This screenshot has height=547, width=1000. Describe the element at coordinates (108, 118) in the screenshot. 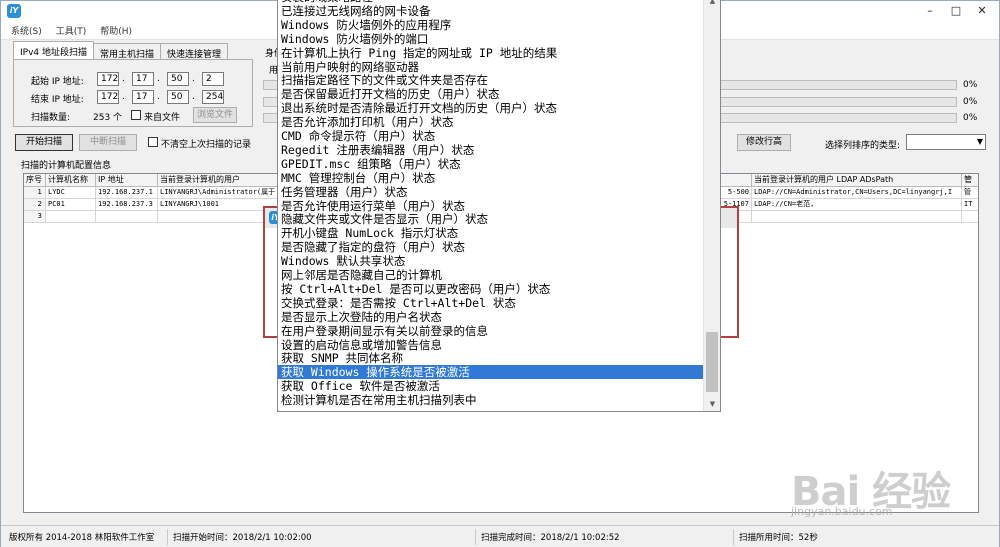

I see `scan-count-value: 253 个` at that location.